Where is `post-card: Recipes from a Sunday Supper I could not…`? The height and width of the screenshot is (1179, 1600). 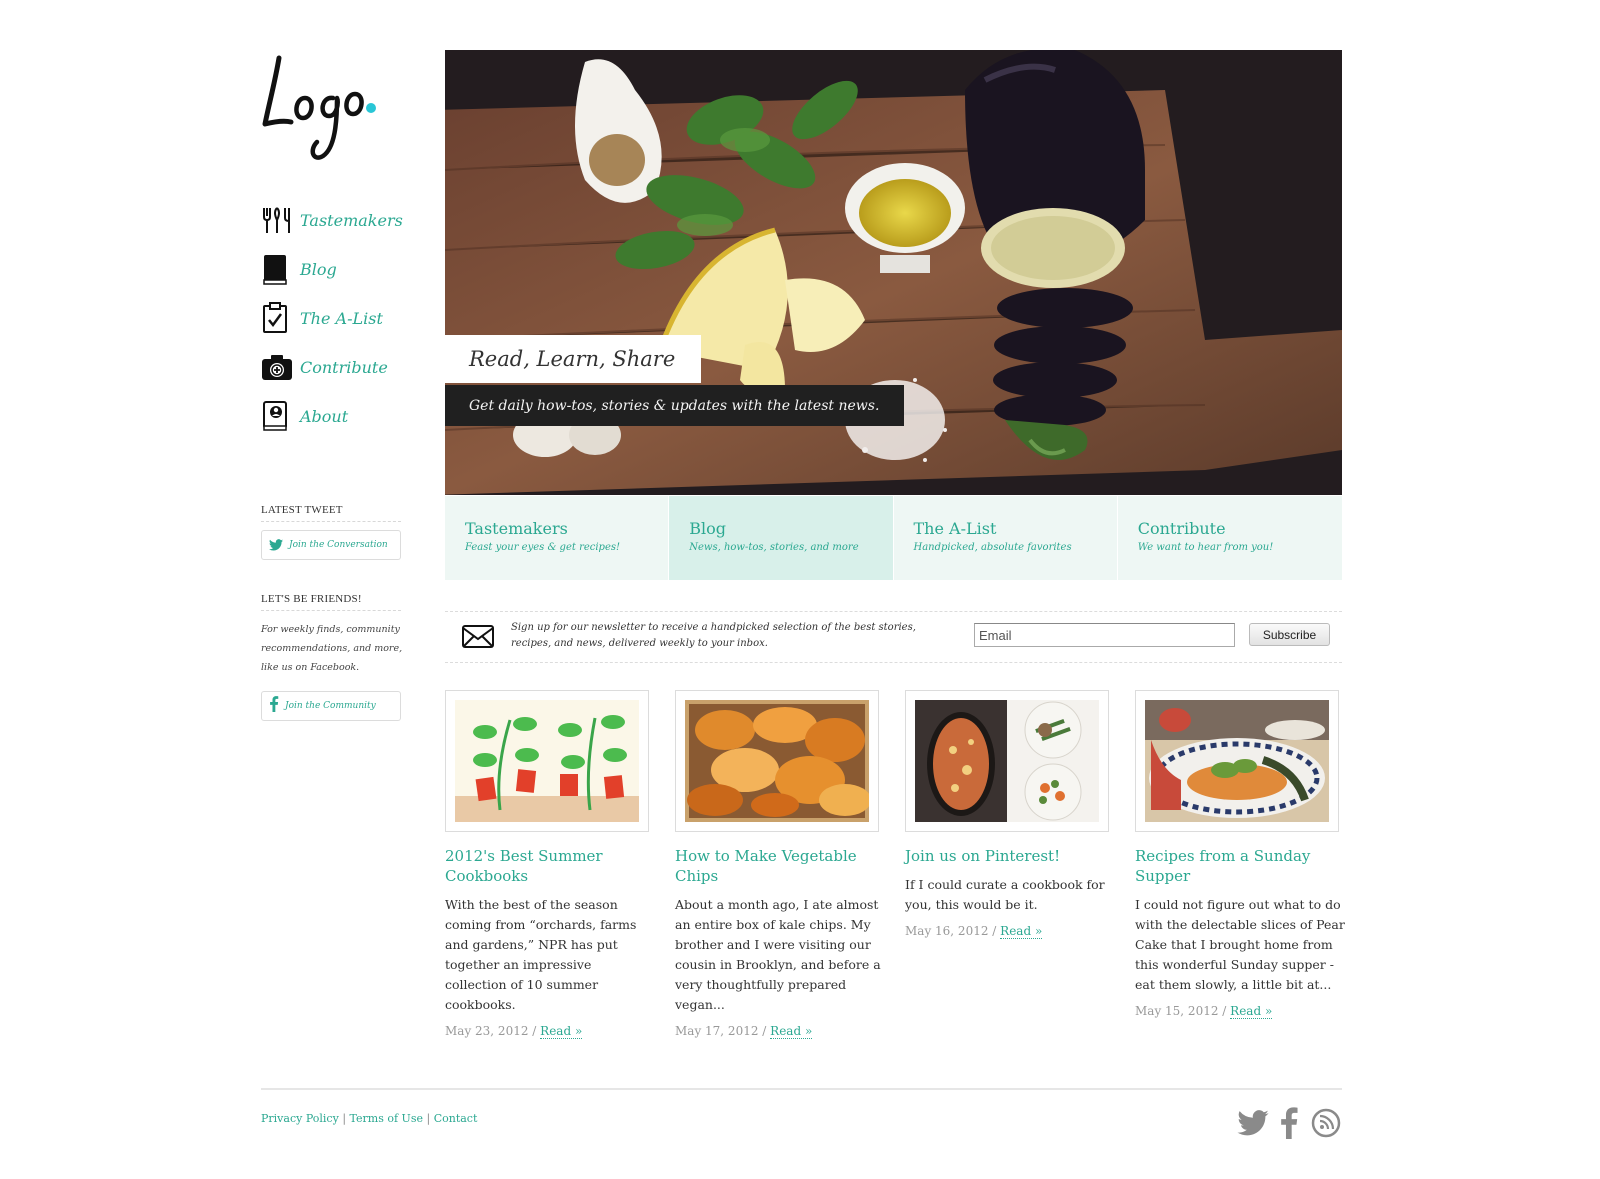 post-card: Recipes from a Sunday Supper I could not… is located at coordinates (1240, 854).